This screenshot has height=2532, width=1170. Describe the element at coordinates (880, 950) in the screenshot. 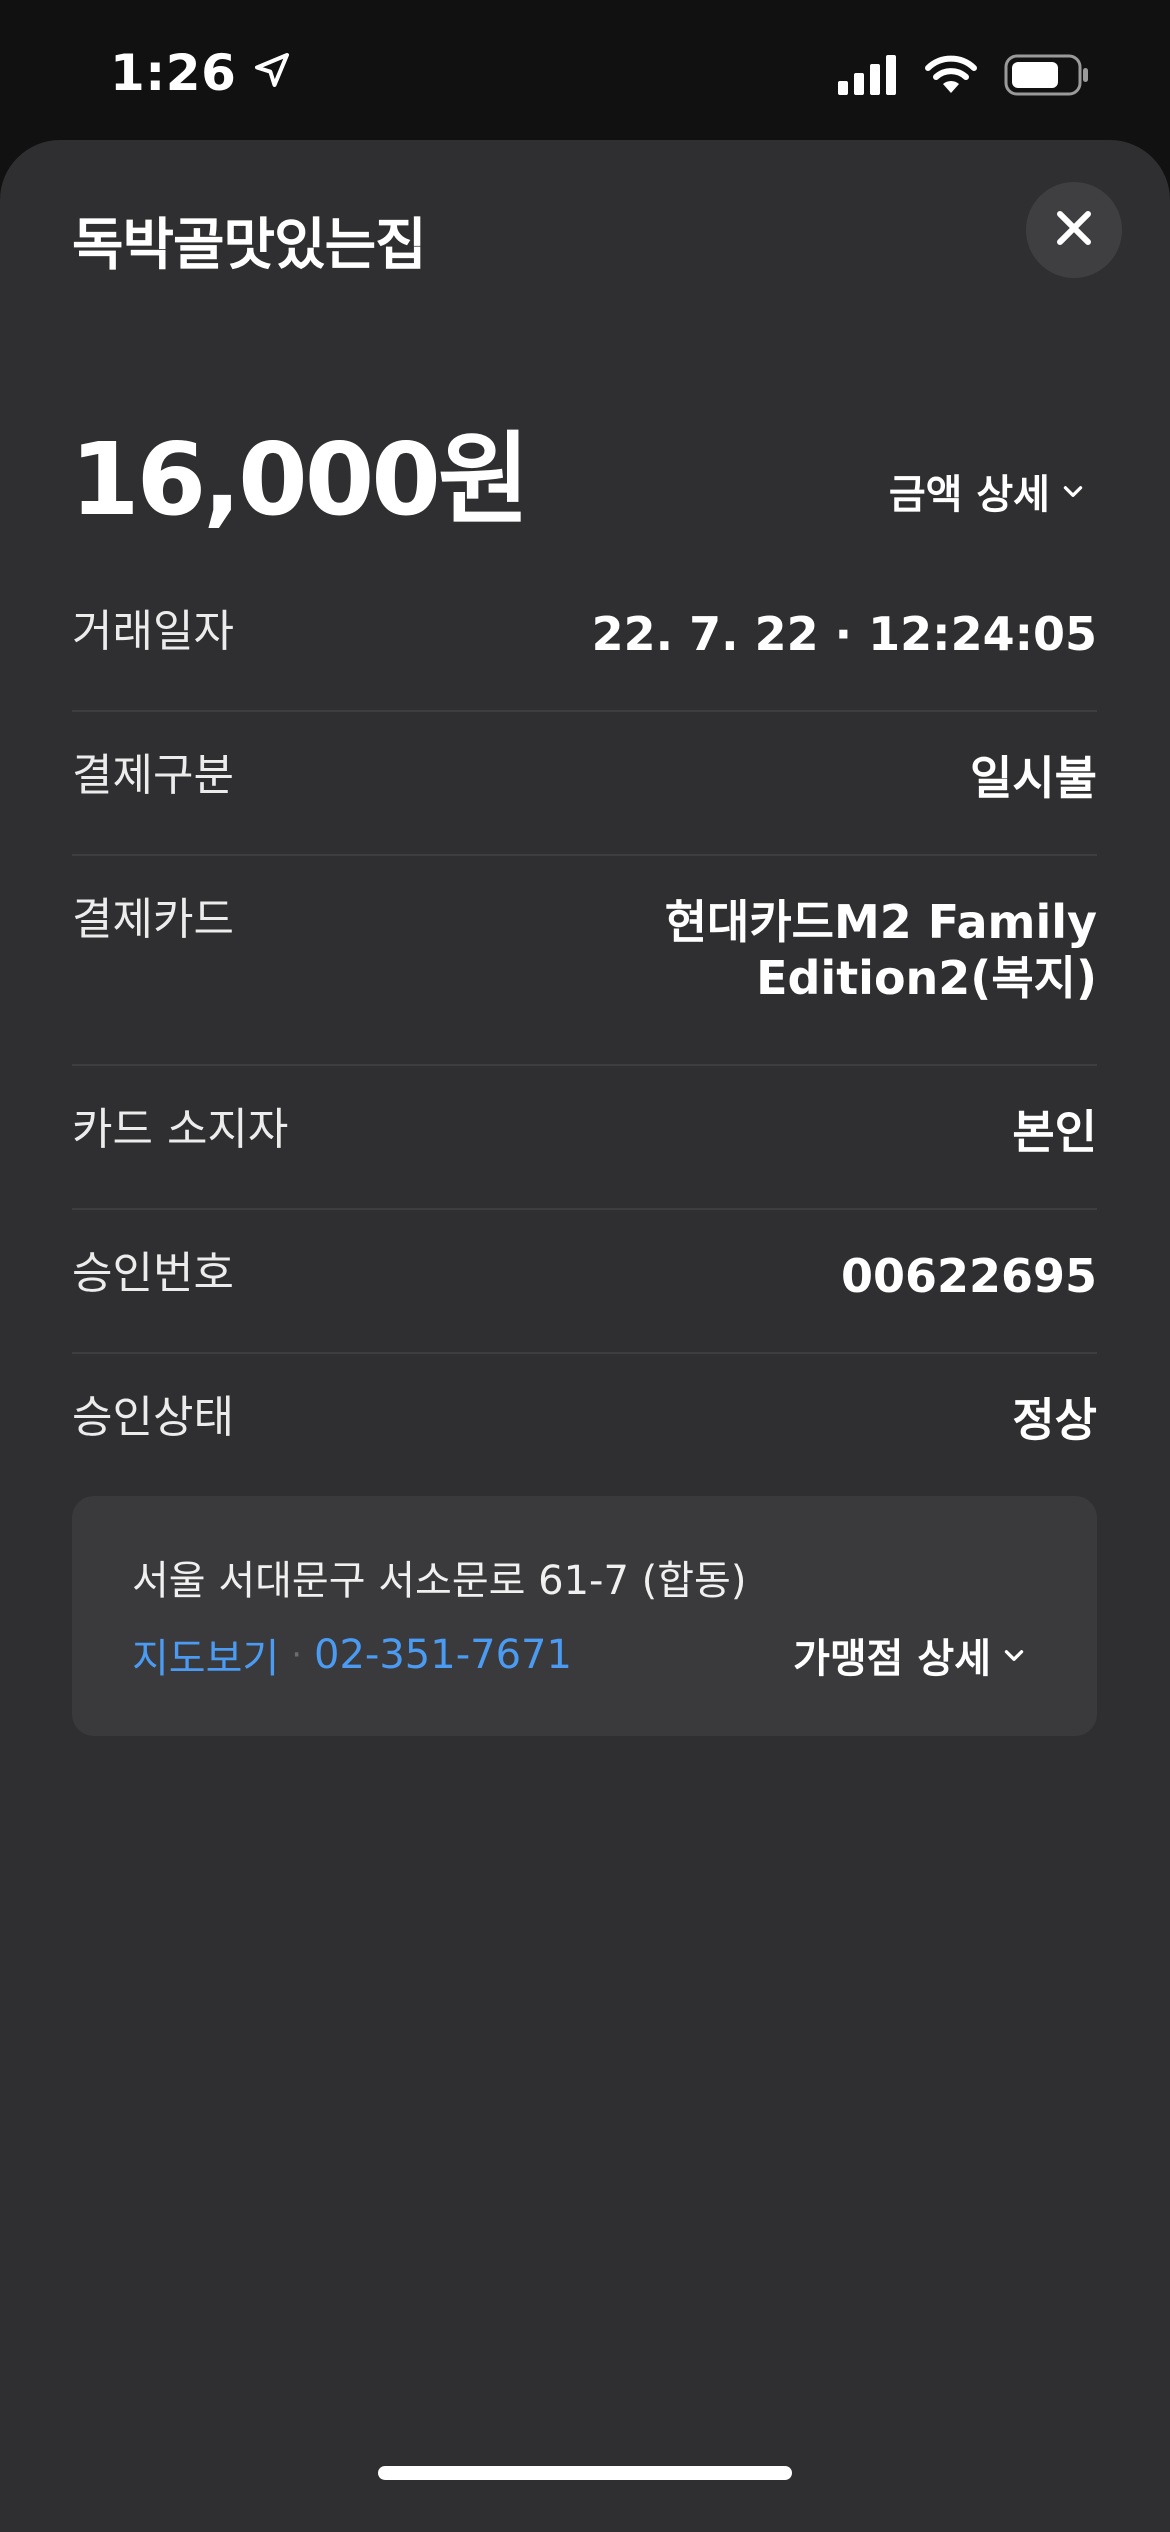

I see `detail-value: 현대카드M2 Family Edition2(복지)` at that location.